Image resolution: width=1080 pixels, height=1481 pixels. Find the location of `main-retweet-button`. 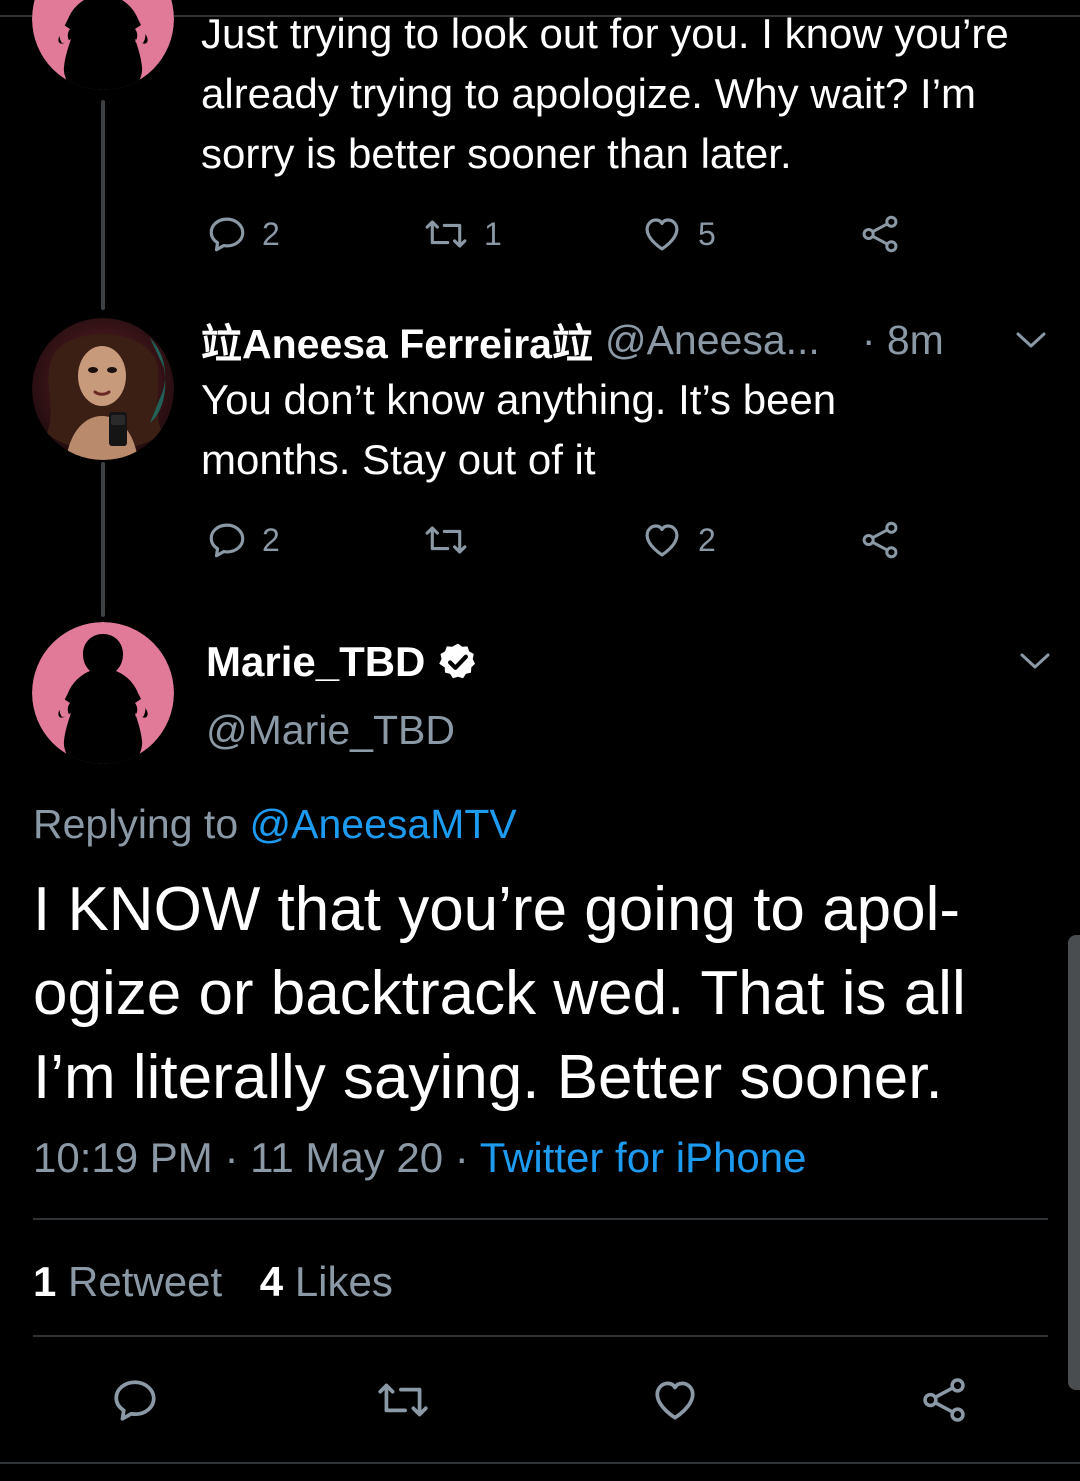

main-retweet-button is located at coordinates (403, 1400).